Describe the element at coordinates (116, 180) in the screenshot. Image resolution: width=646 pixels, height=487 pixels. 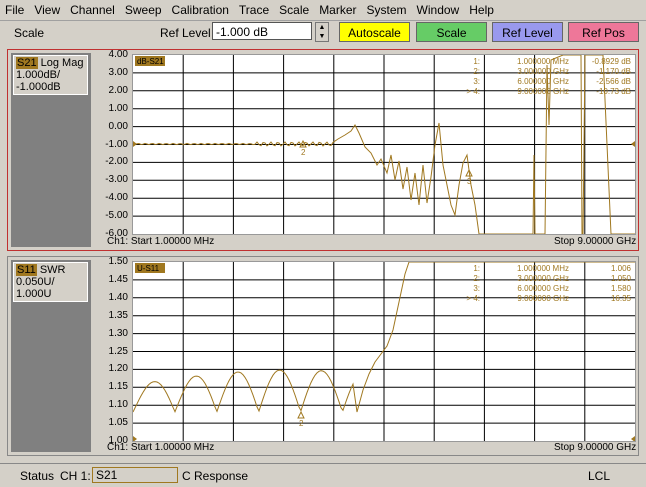
I see `y-tick-label: -3.00` at that location.